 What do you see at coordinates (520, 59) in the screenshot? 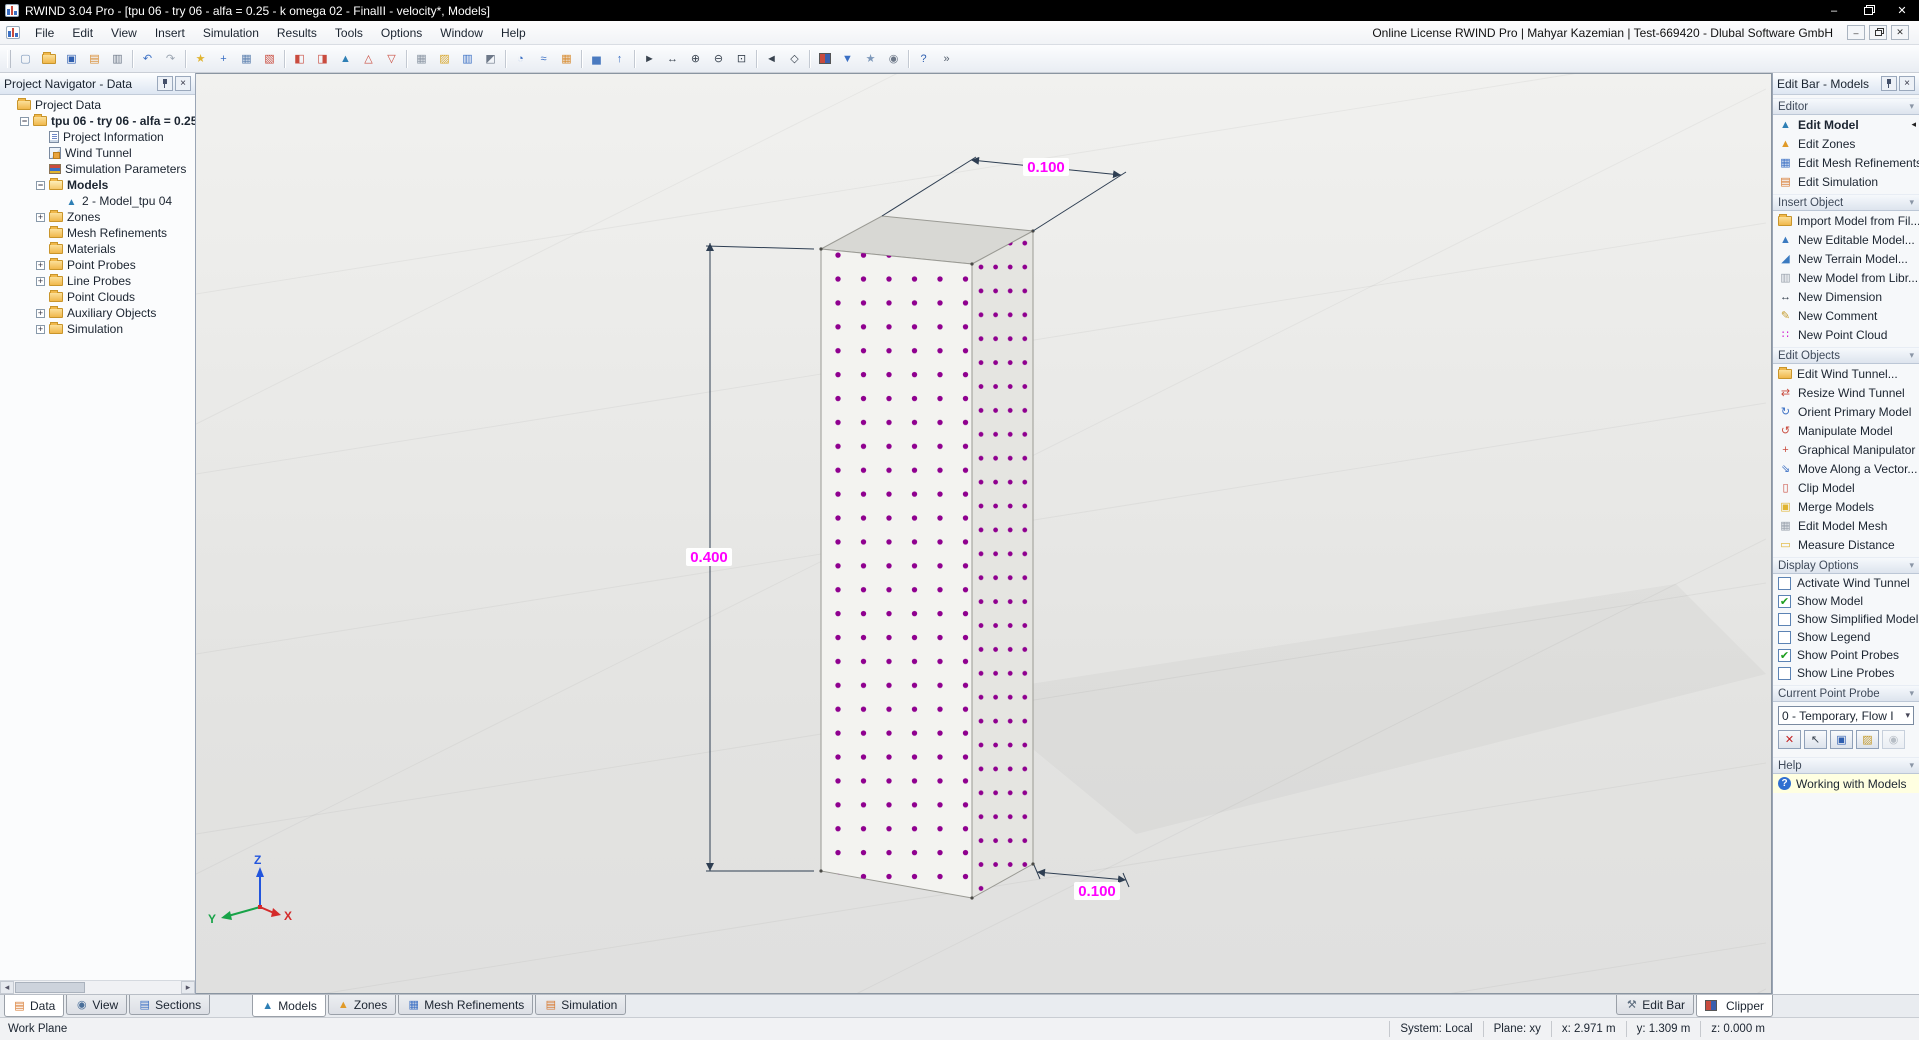
I see `probes: ◔` at bounding box center [520, 59].